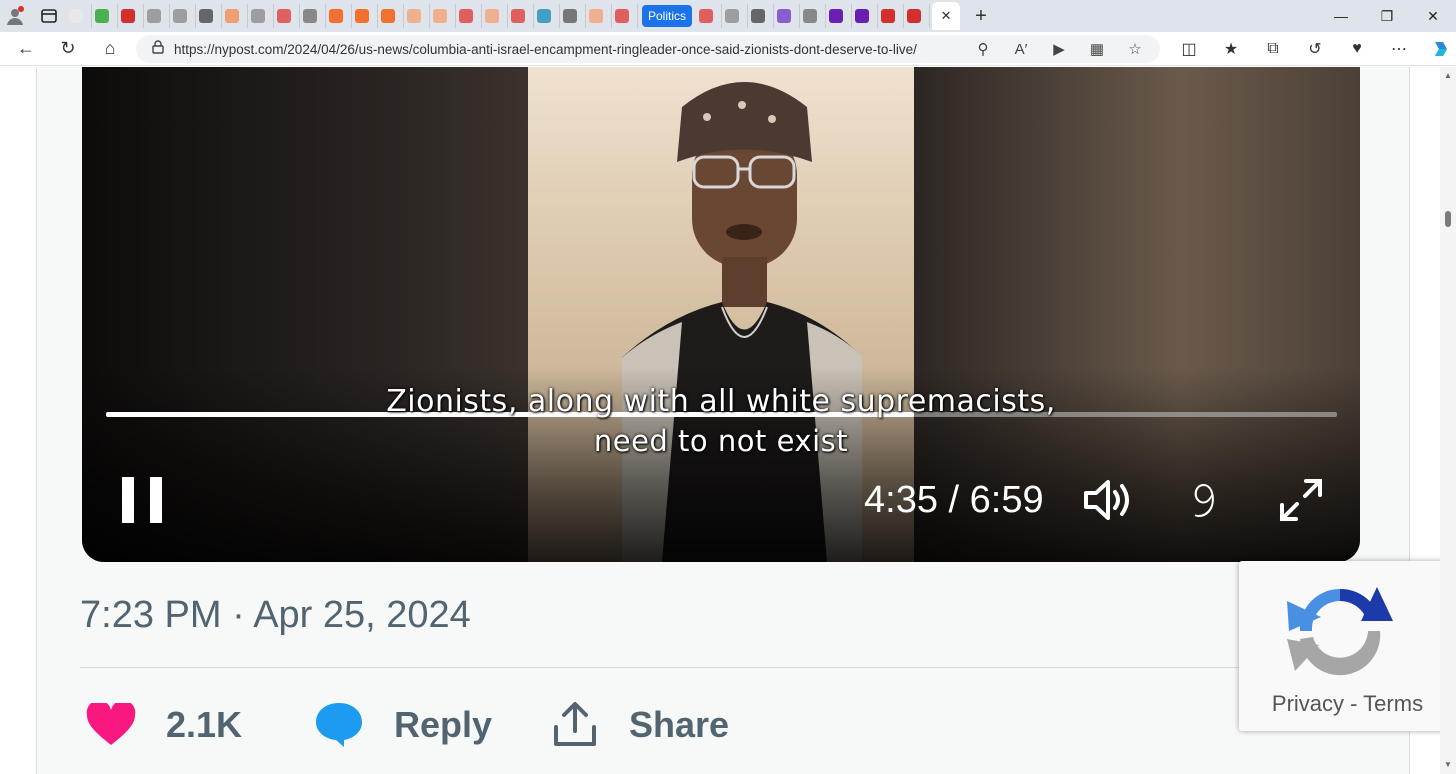 The width and height of the screenshot is (1456, 774). What do you see at coordinates (68, 49) in the screenshot?
I see `refresh-icon: ↻` at bounding box center [68, 49].